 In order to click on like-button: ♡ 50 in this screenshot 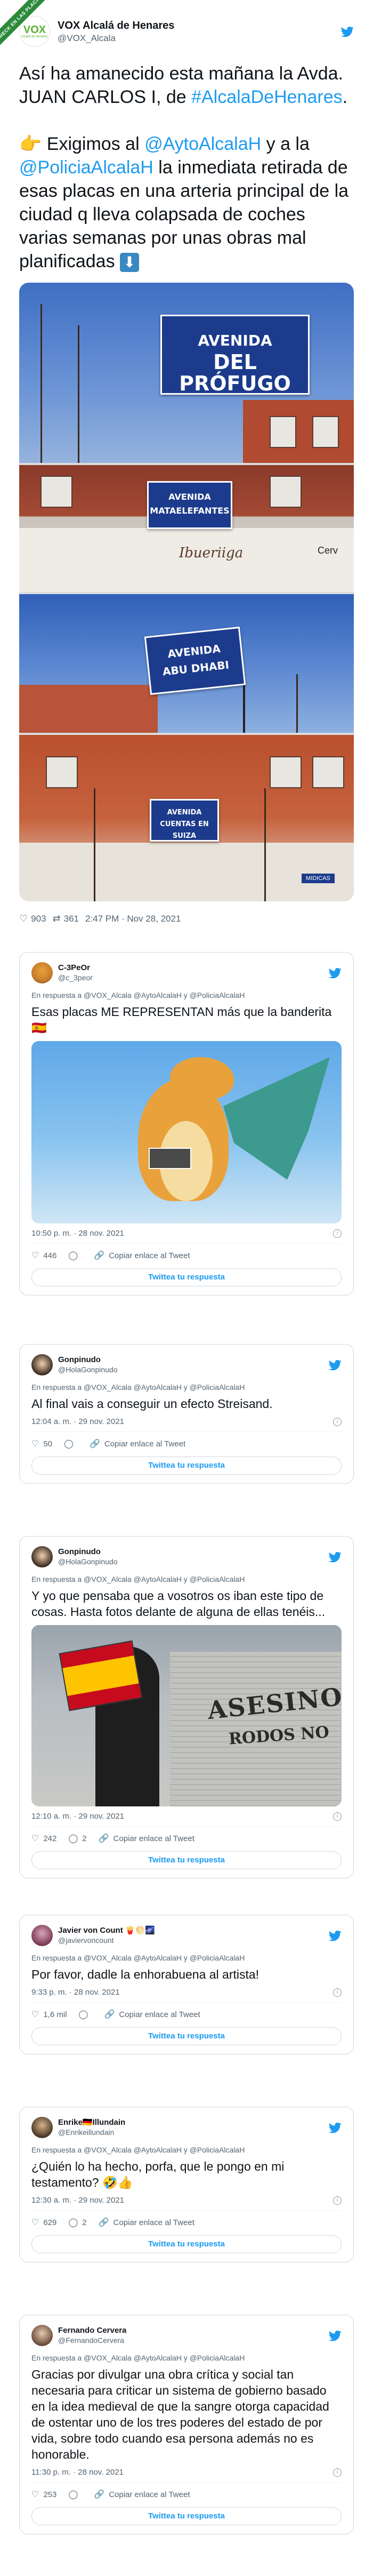, I will do `click(41, 1443)`.